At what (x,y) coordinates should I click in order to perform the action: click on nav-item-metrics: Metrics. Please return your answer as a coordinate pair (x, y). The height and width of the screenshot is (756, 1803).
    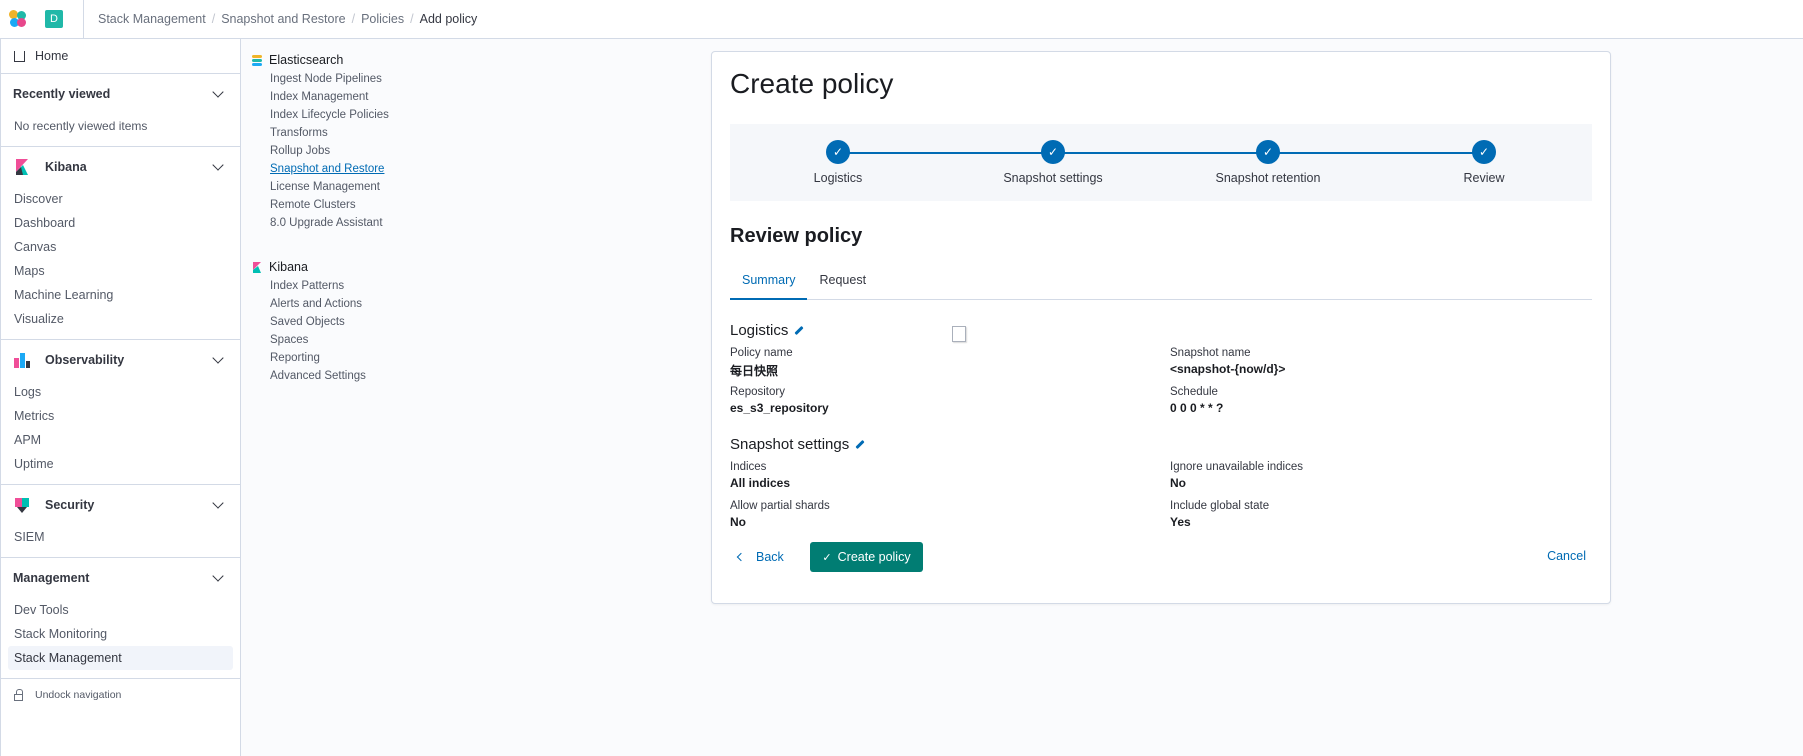
    Looking at the image, I should click on (120, 416).